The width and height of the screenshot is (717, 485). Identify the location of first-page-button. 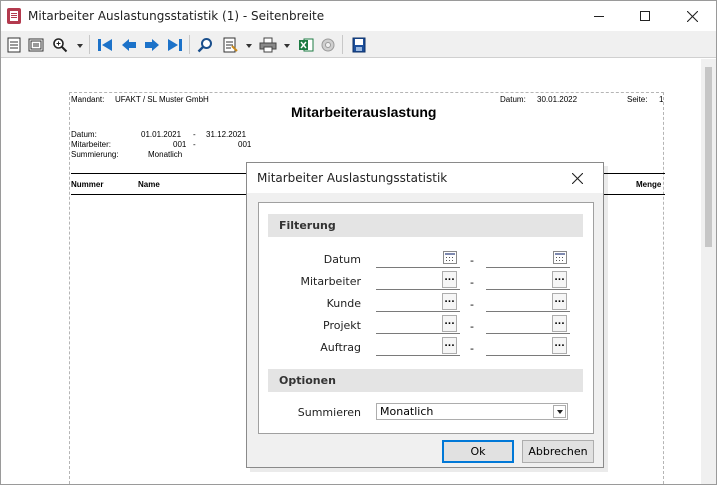
(105, 45).